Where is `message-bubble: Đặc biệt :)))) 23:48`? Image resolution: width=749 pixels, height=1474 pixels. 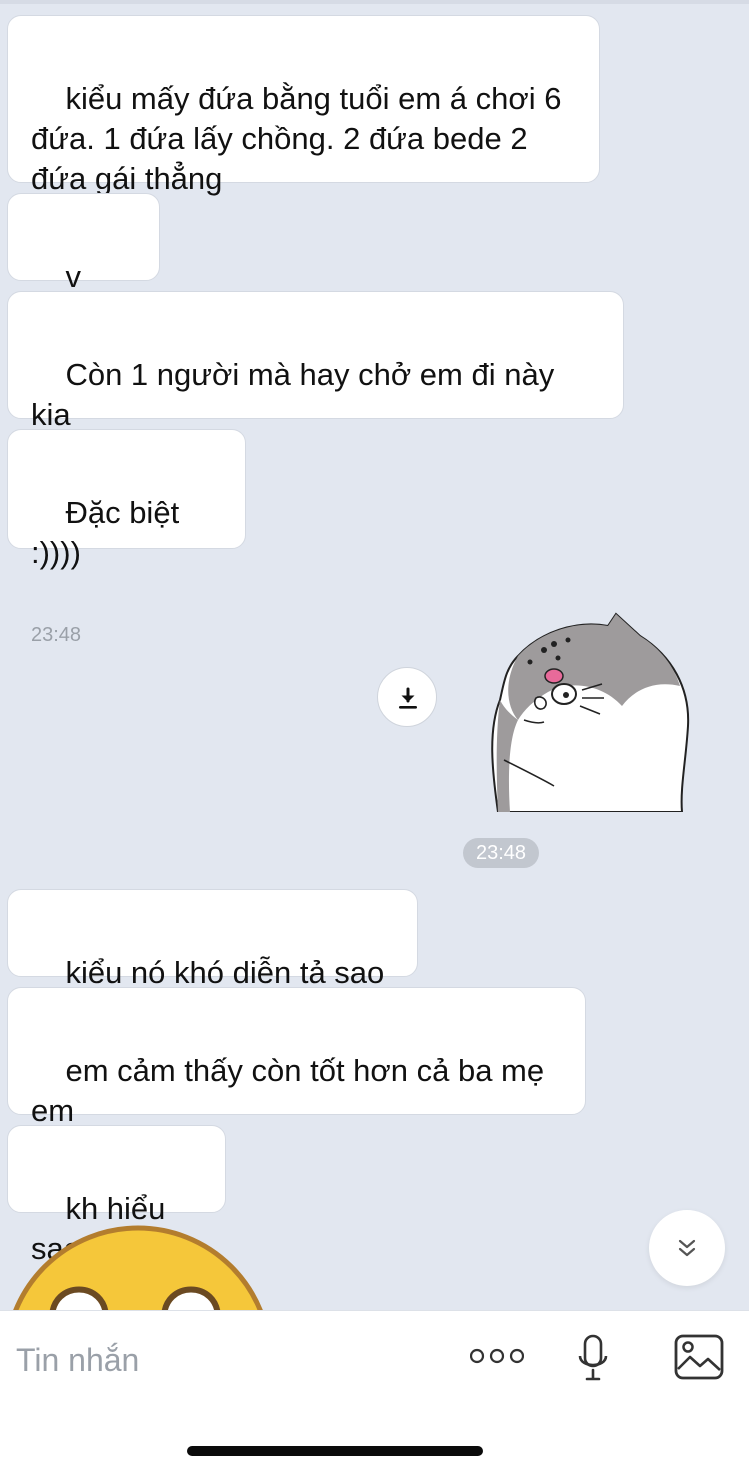 message-bubble: Đặc biệt :)))) 23:48 is located at coordinates (126, 537).